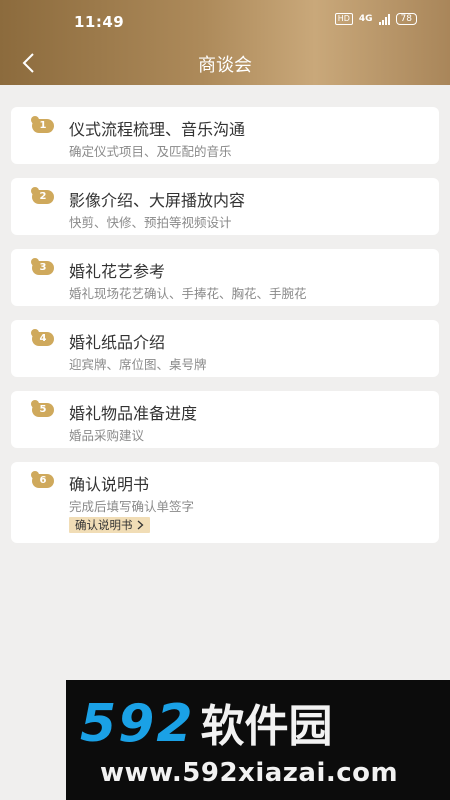 This screenshot has width=450, height=800. What do you see at coordinates (150, 151) in the screenshot?
I see `item-subtitle: 确定仪式项目、及匹配的音乐` at bounding box center [150, 151].